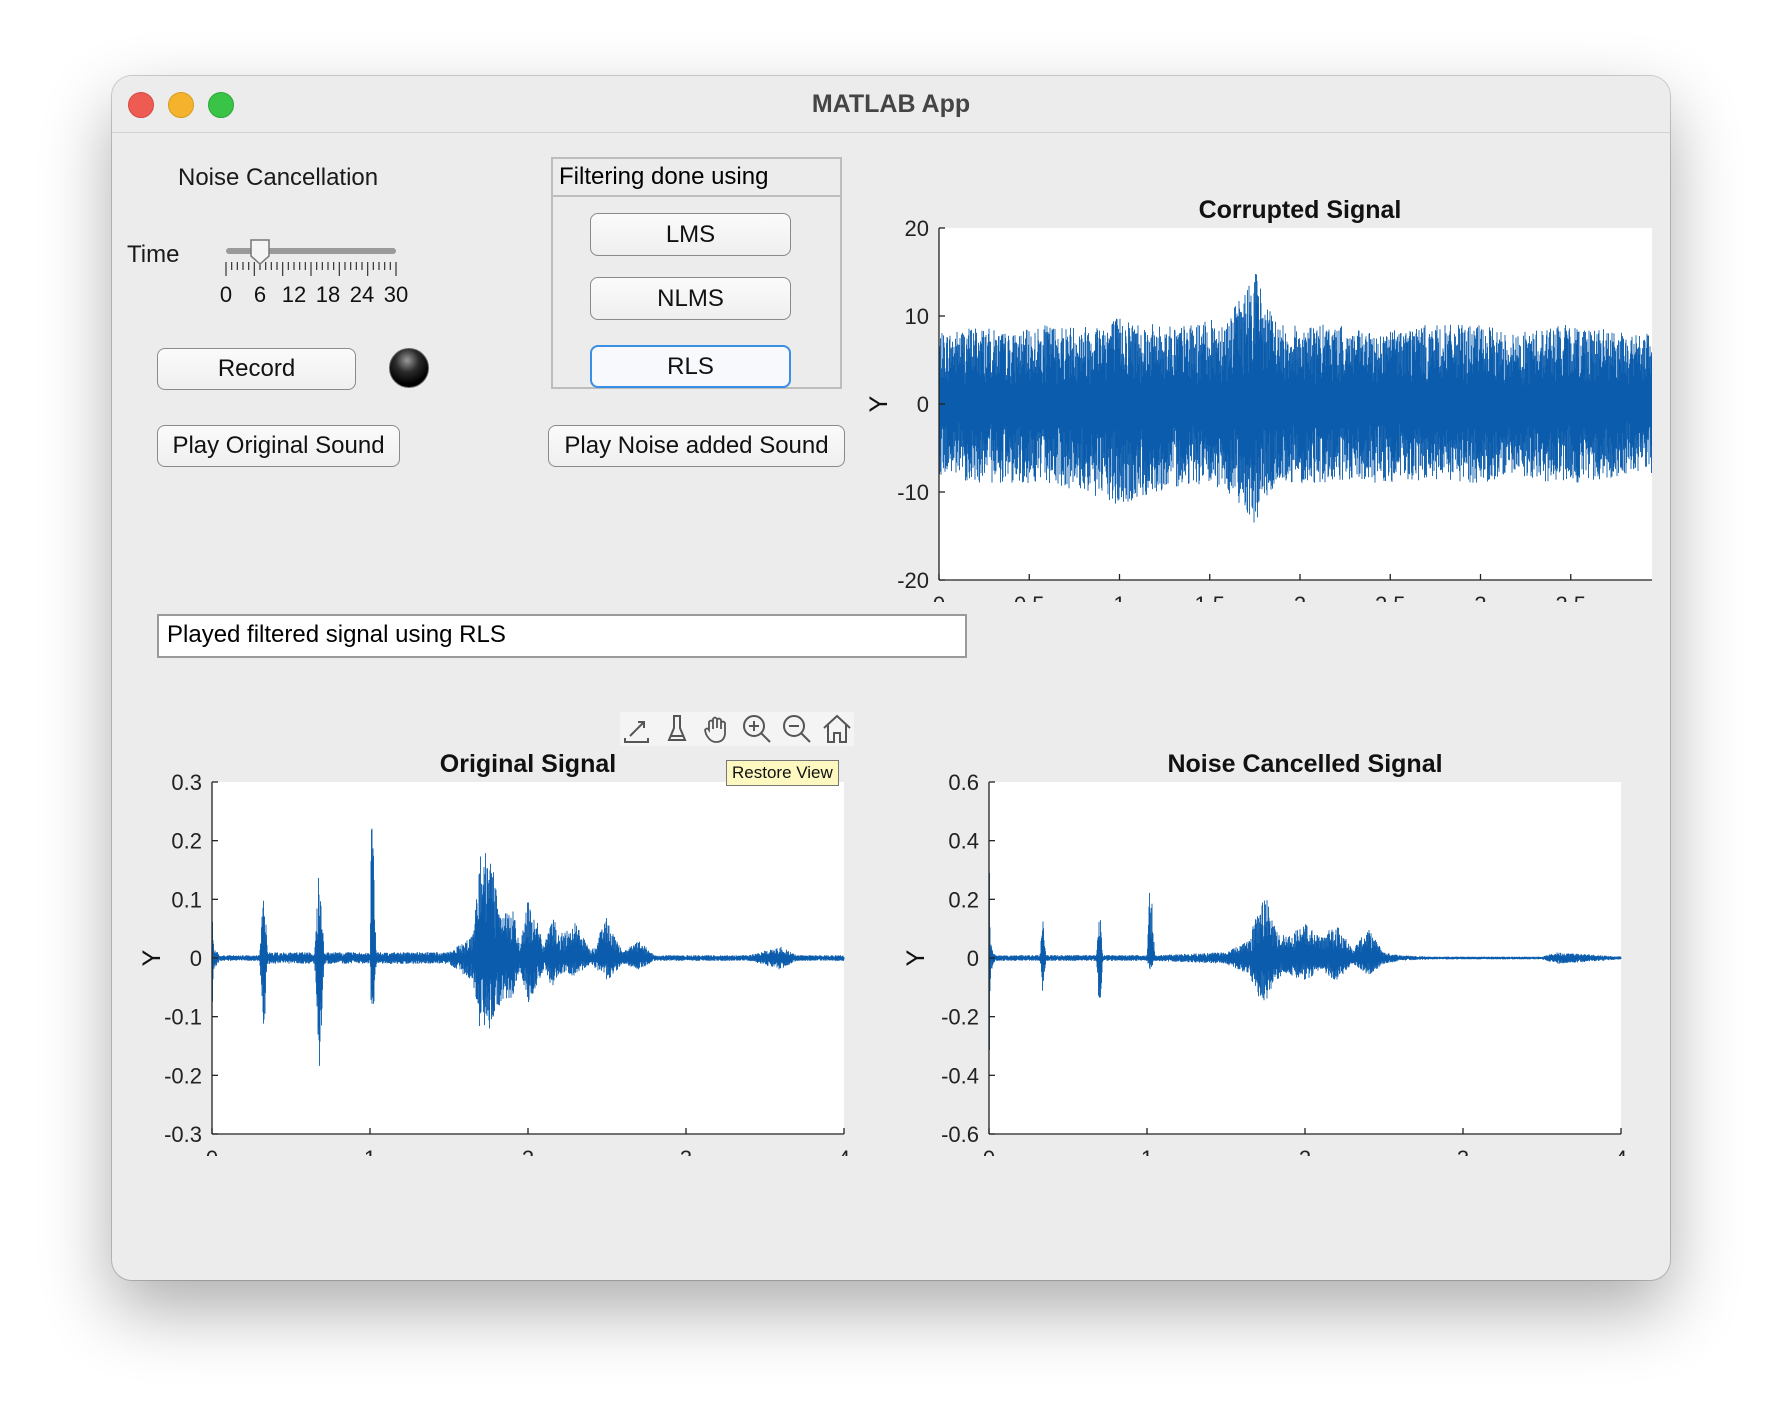  I want to click on restore-view-tooltip: Restore View, so click(782, 773).